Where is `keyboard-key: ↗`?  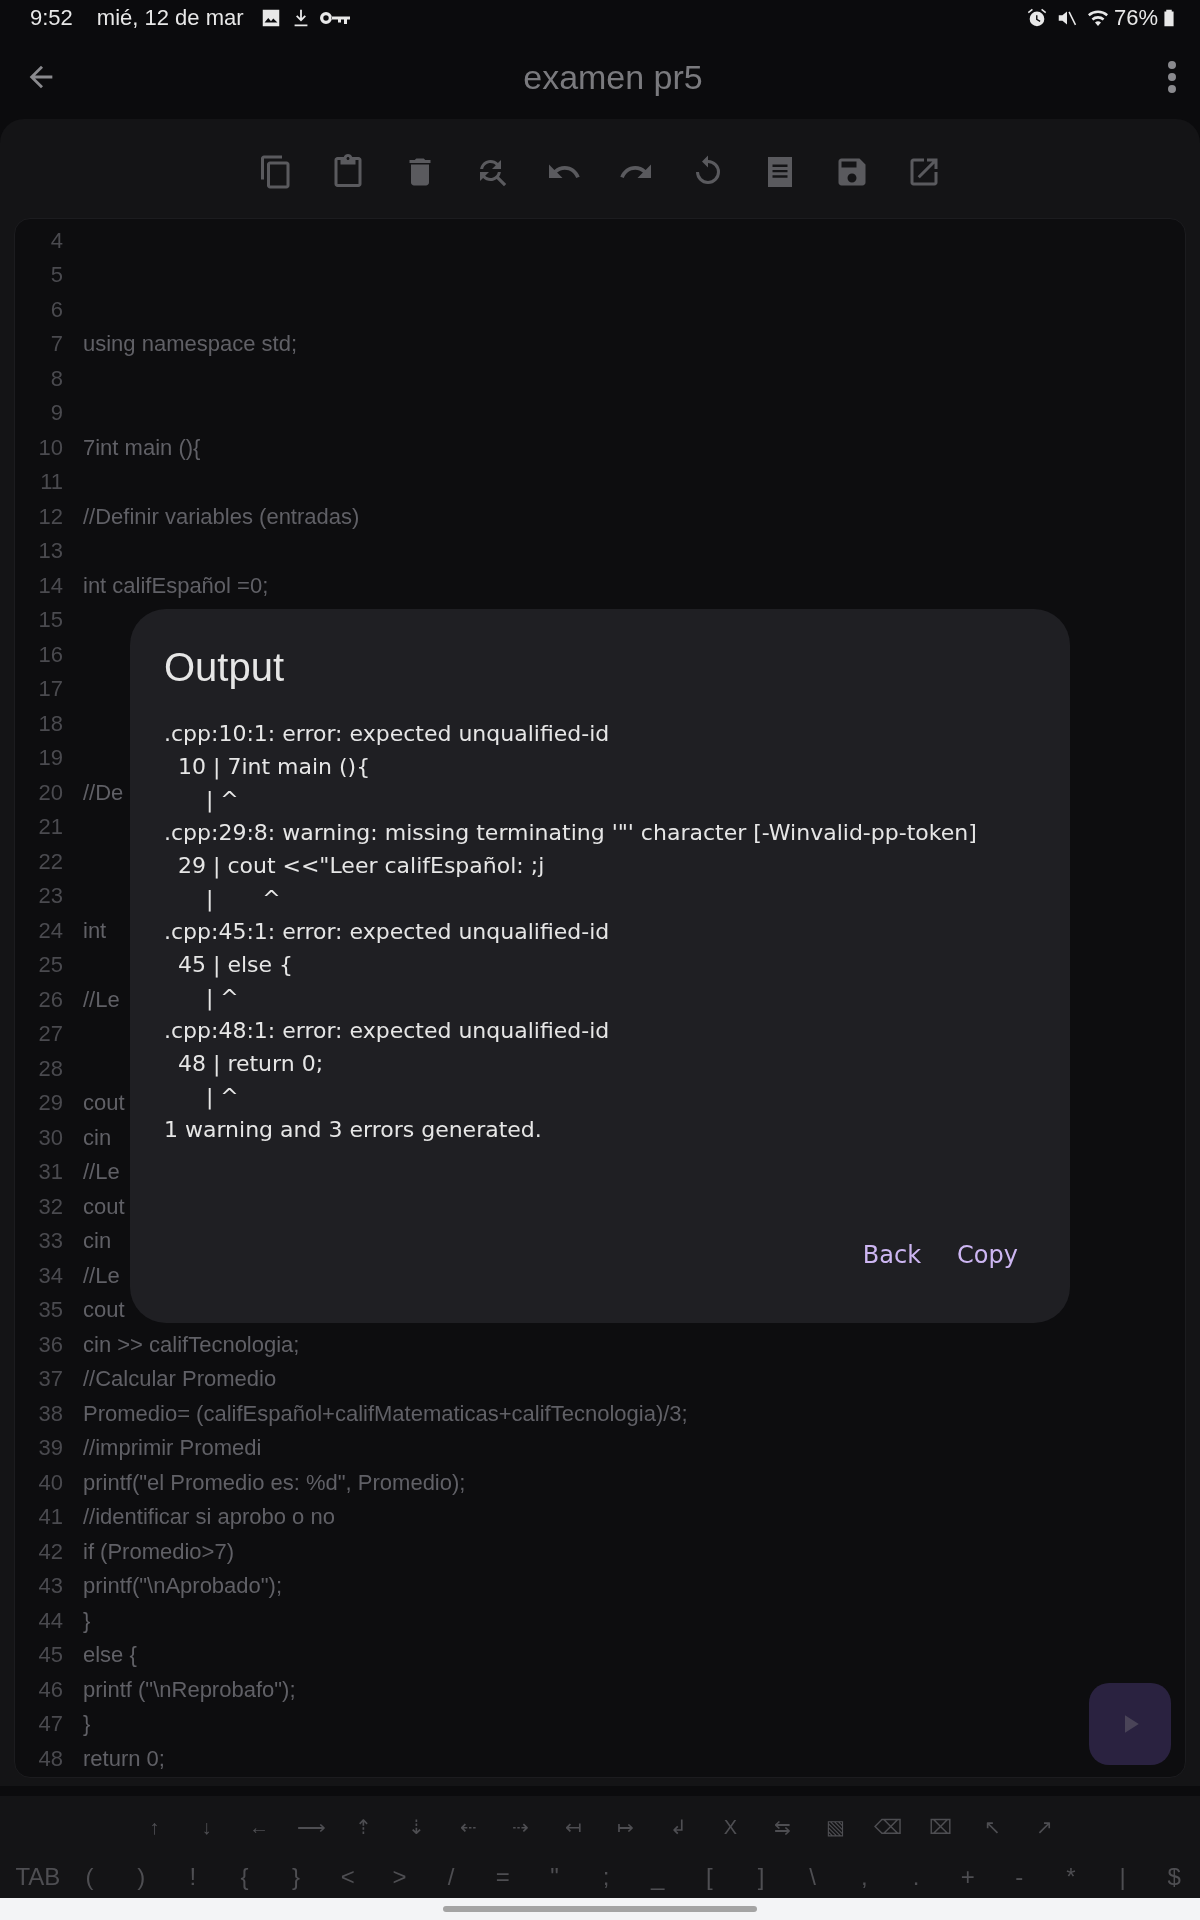
keyboard-key: ↗ is located at coordinates (1045, 1827).